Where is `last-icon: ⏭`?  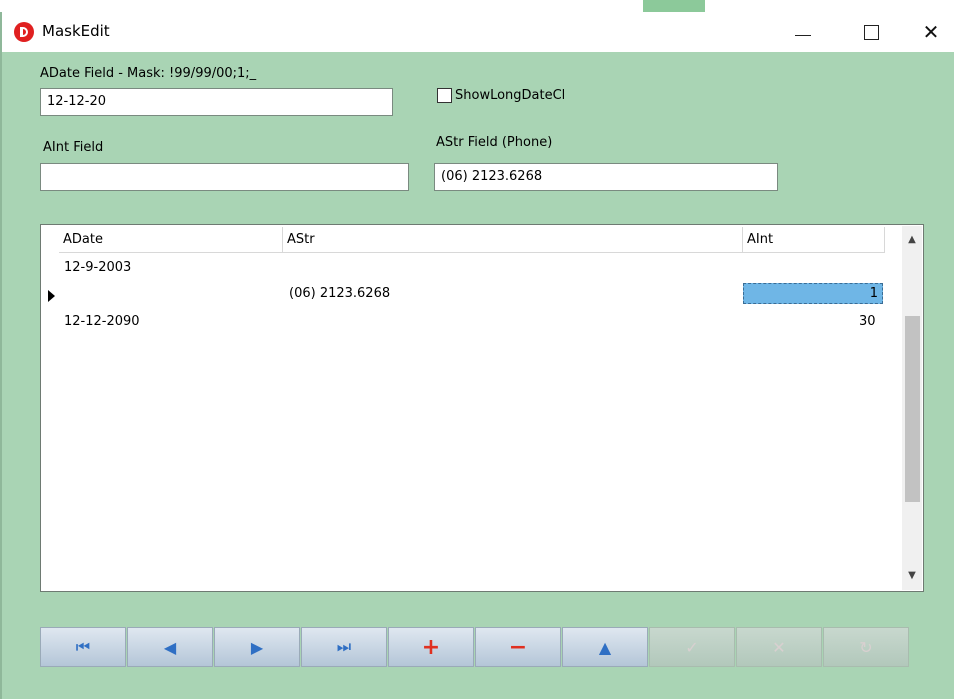
last-icon: ⏭ is located at coordinates (344, 646).